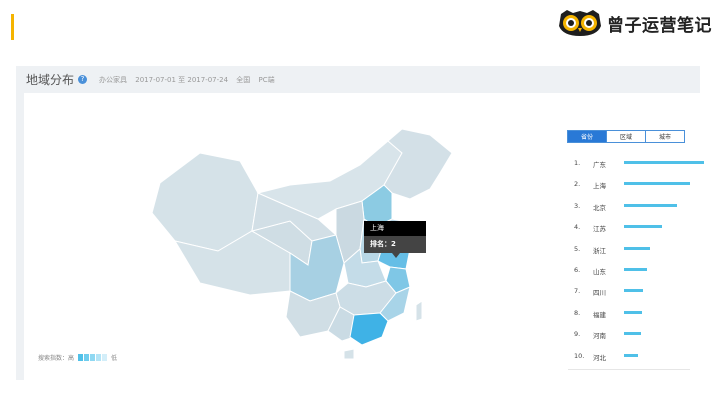  I want to click on ranking-row: 10. 河北, so click(639, 356).